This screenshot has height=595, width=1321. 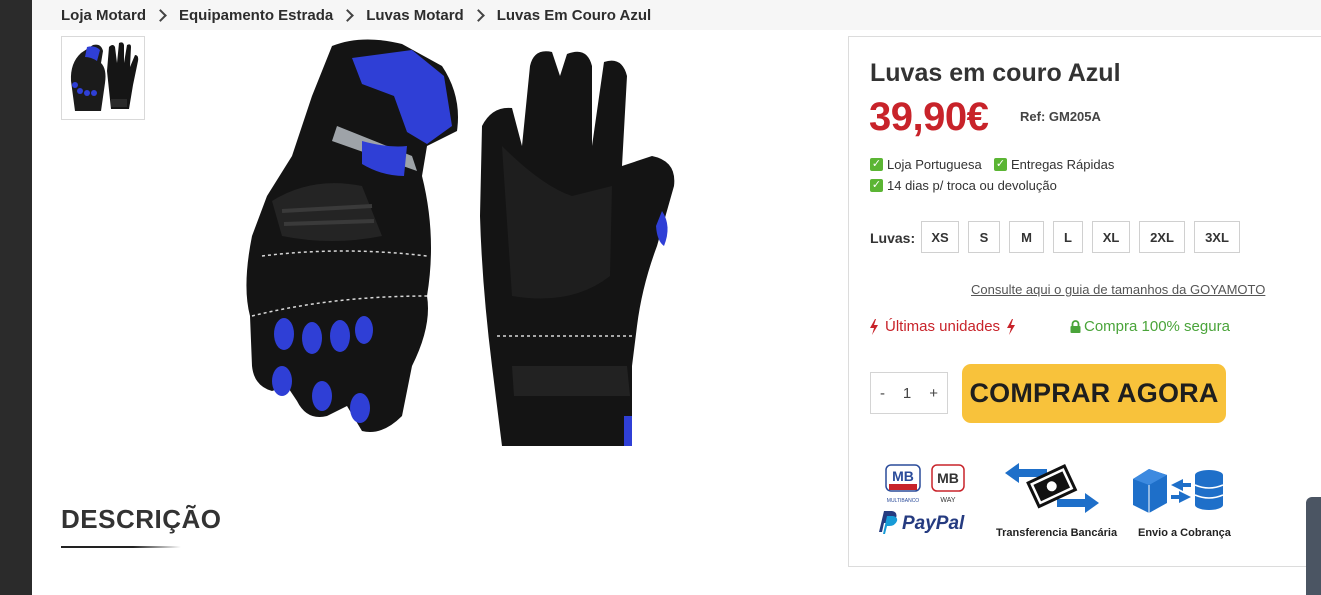 I want to click on size-label: Luvas:, so click(x=893, y=238).